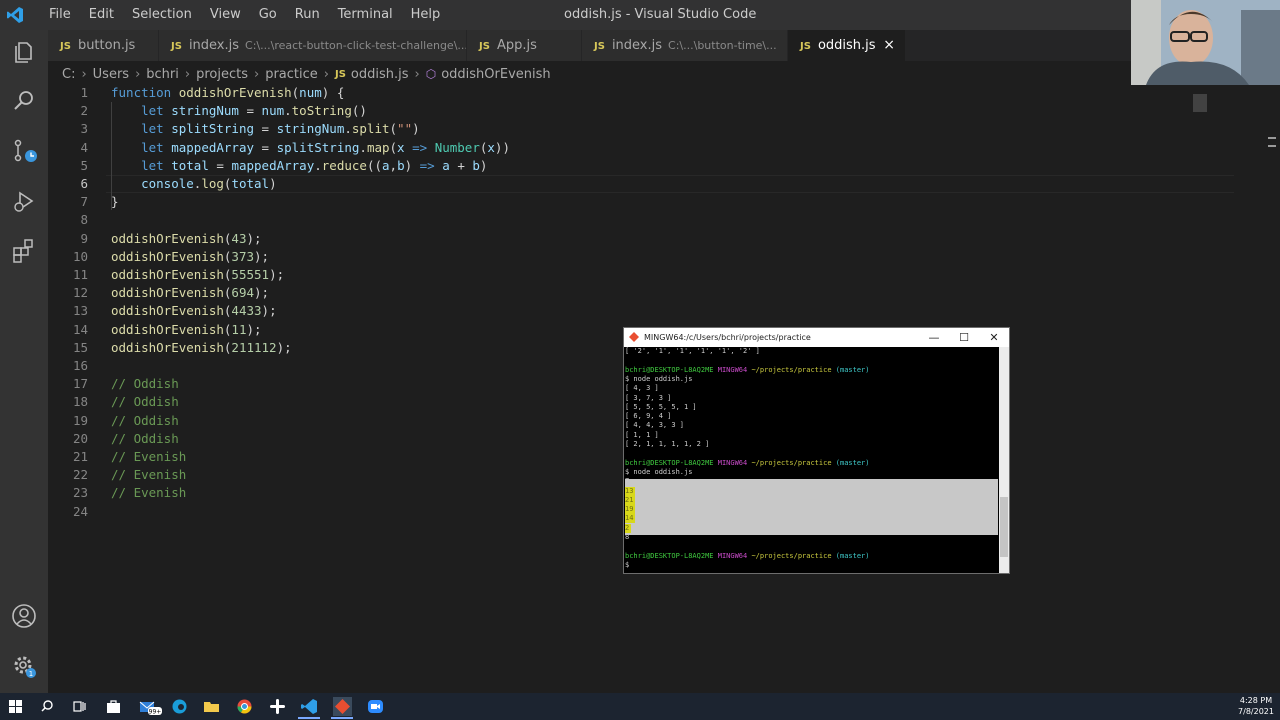 The height and width of the screenshot is (720, 1280). Describe the element at coordinates (618, 512) in the screenshot. I see `code-line: 24` at that location.